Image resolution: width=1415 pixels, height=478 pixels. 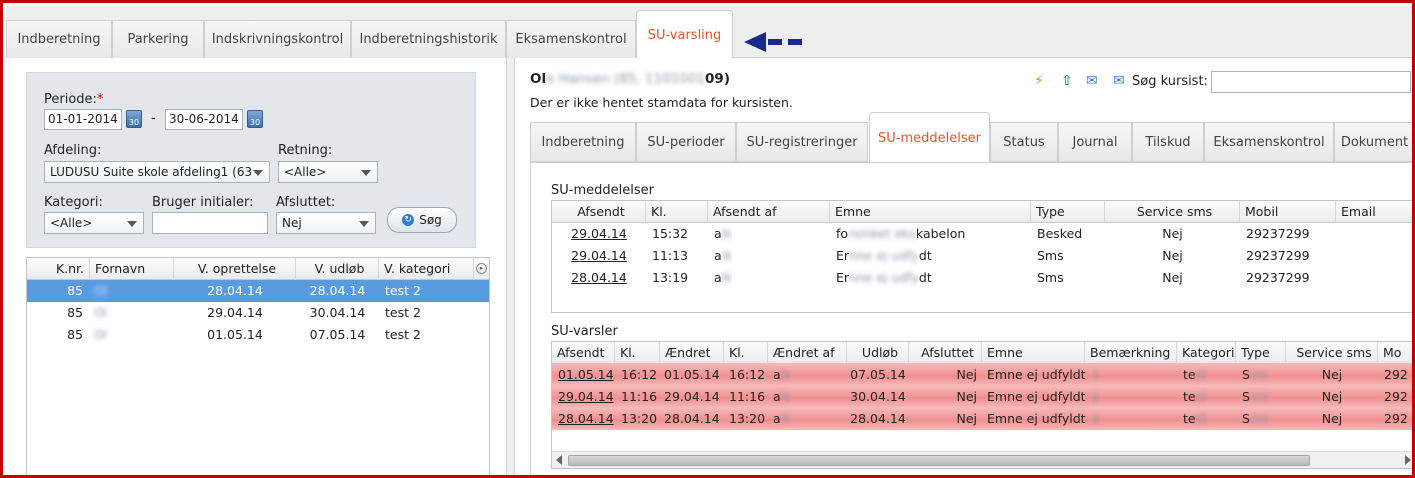 What do you see at coordinates (807, 353) in the screenshot?
I see `col-aendret-af: Ændret af` at bounding box center [807, 353].